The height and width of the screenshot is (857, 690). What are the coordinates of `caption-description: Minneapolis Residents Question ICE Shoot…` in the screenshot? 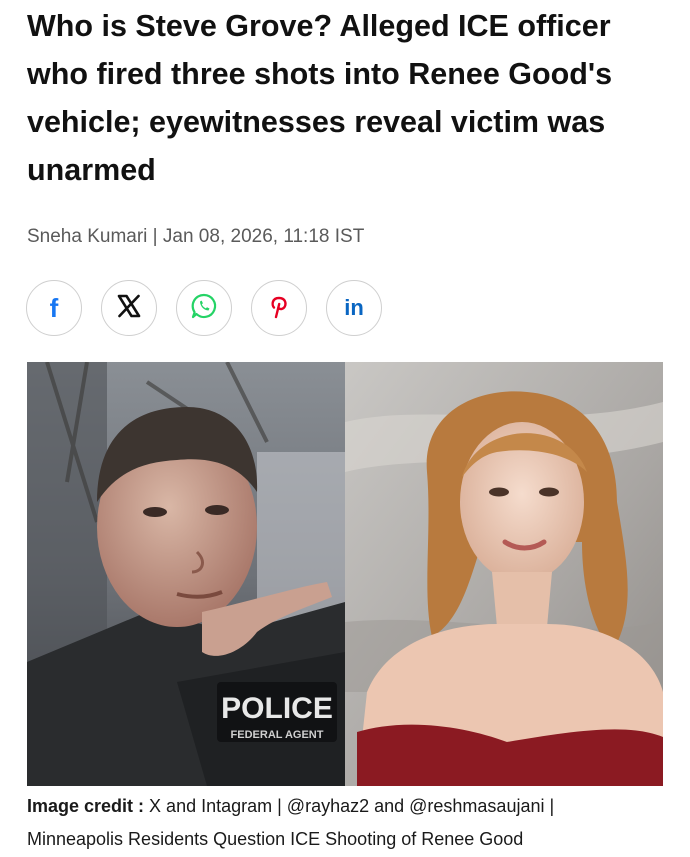 It's located at (275, 839).